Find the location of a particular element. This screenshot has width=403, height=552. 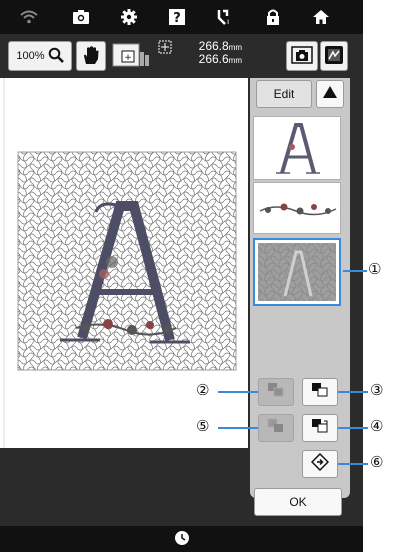

pattern-thumbnail-letter is located at coordinates (297, 148).